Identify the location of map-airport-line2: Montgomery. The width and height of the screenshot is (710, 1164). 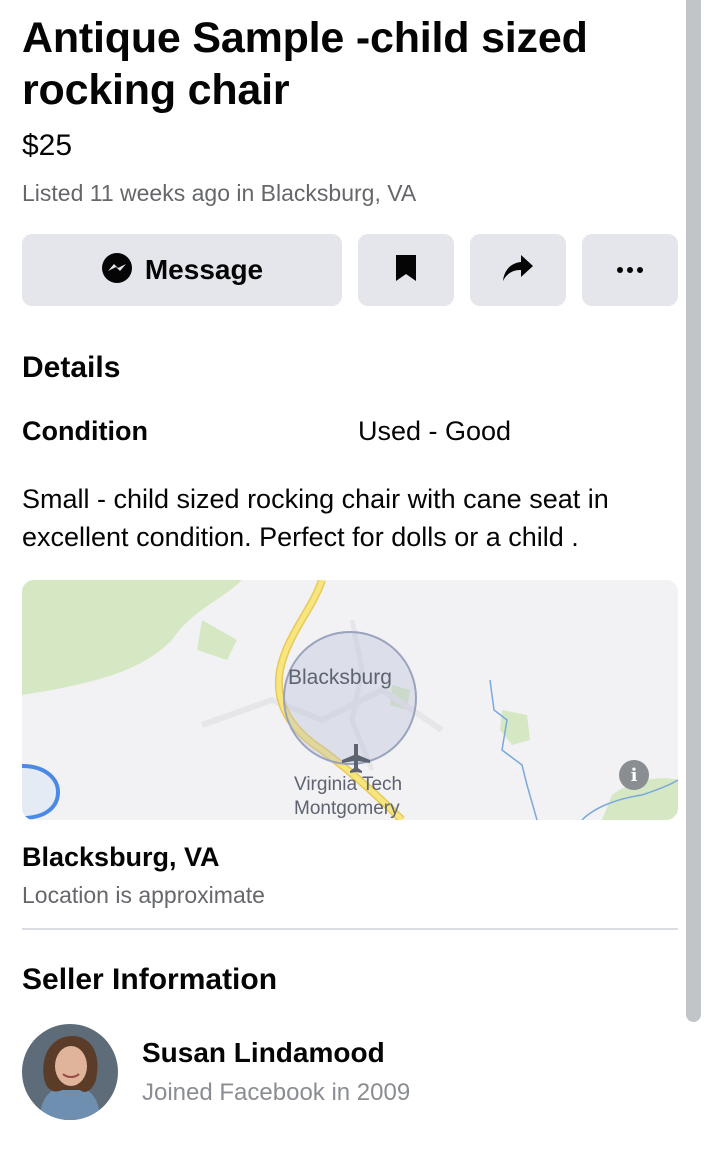
(347, 808).